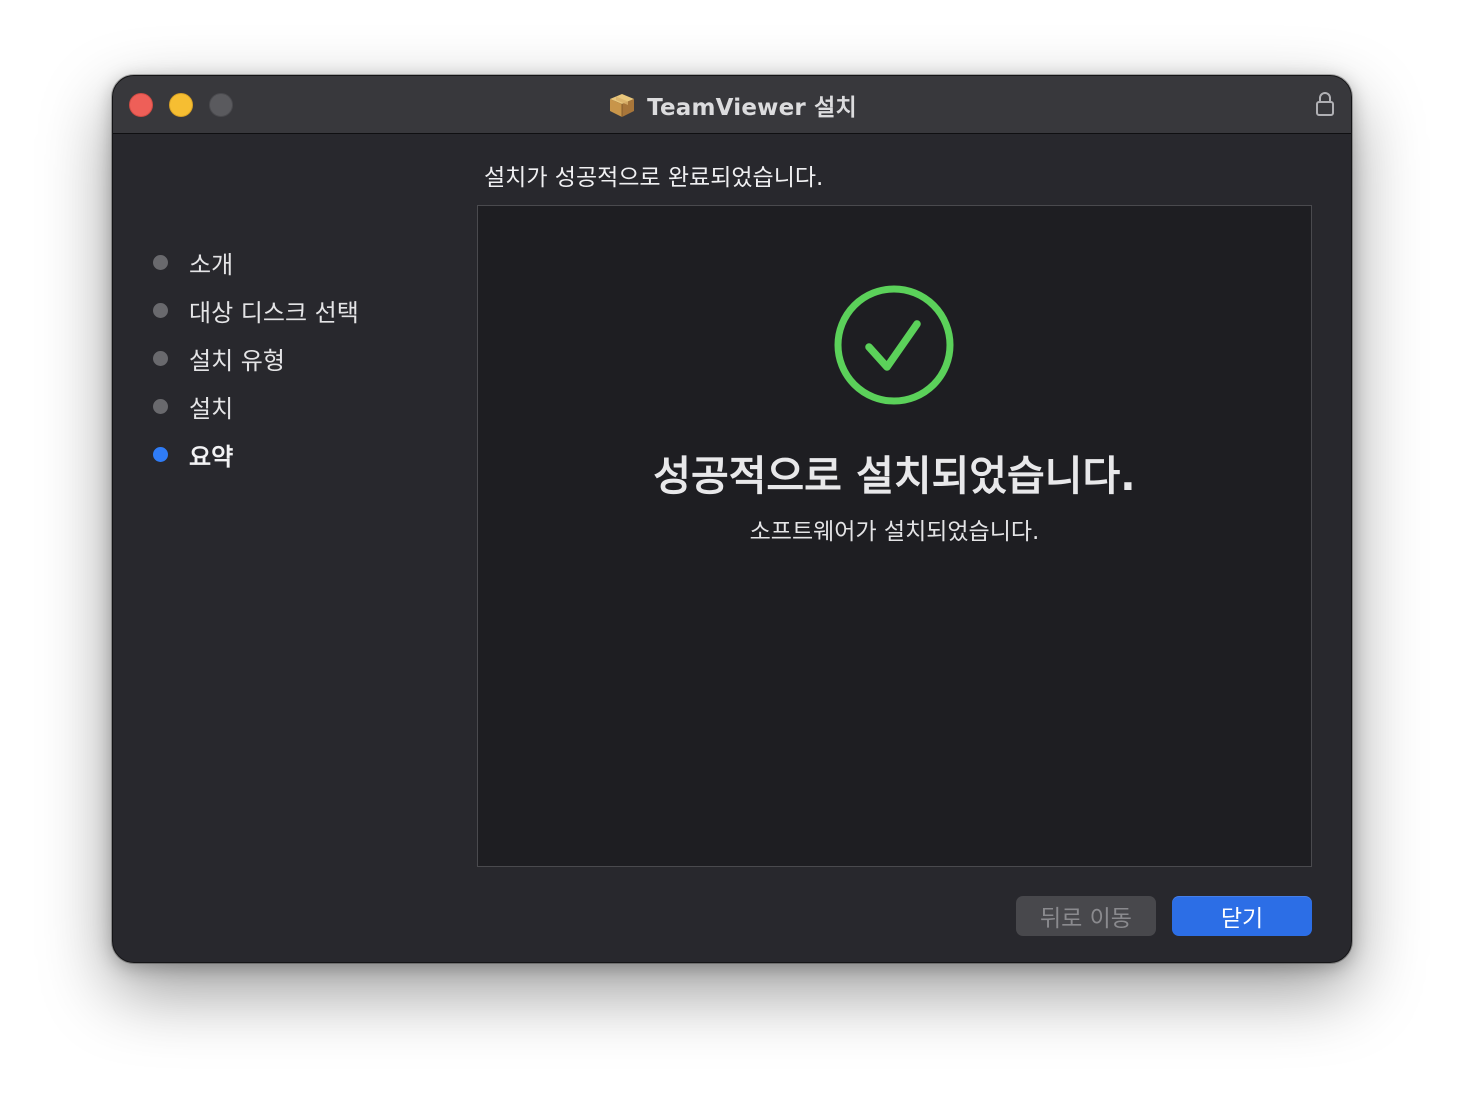  I want to click on checkmark-circle-icon, so click(894, 345).